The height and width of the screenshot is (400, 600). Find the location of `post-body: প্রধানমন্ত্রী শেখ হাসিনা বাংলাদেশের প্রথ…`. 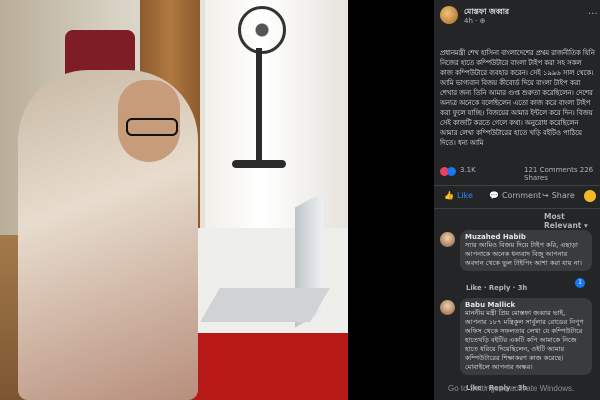

post-body: প্রধানমন্ত্রী শেখ হাসিনা বাংলাদেশের প্রথ… is located at coordinates (517, 98).